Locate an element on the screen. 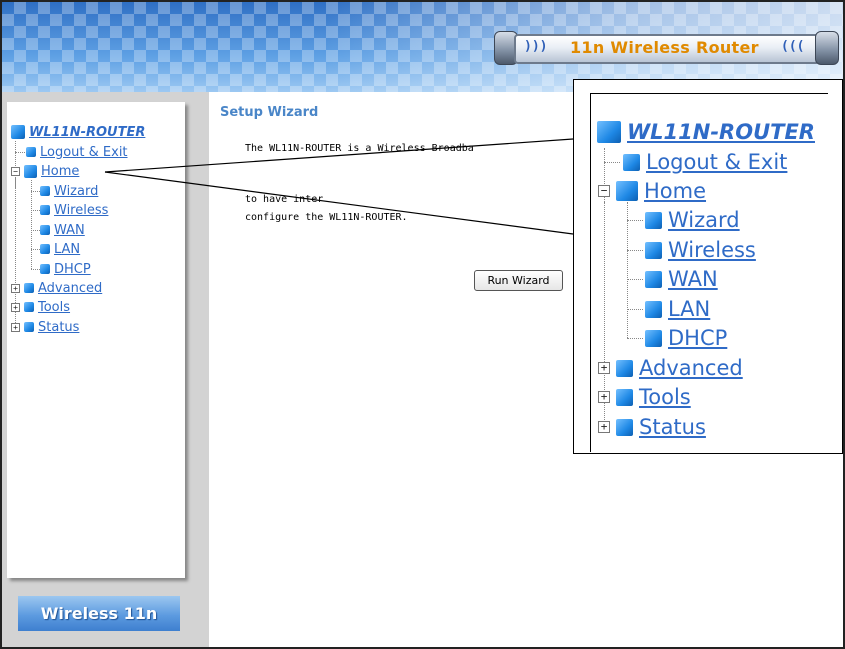  zoom-item-wireless: Wireless is located at coordinates (700, 250).